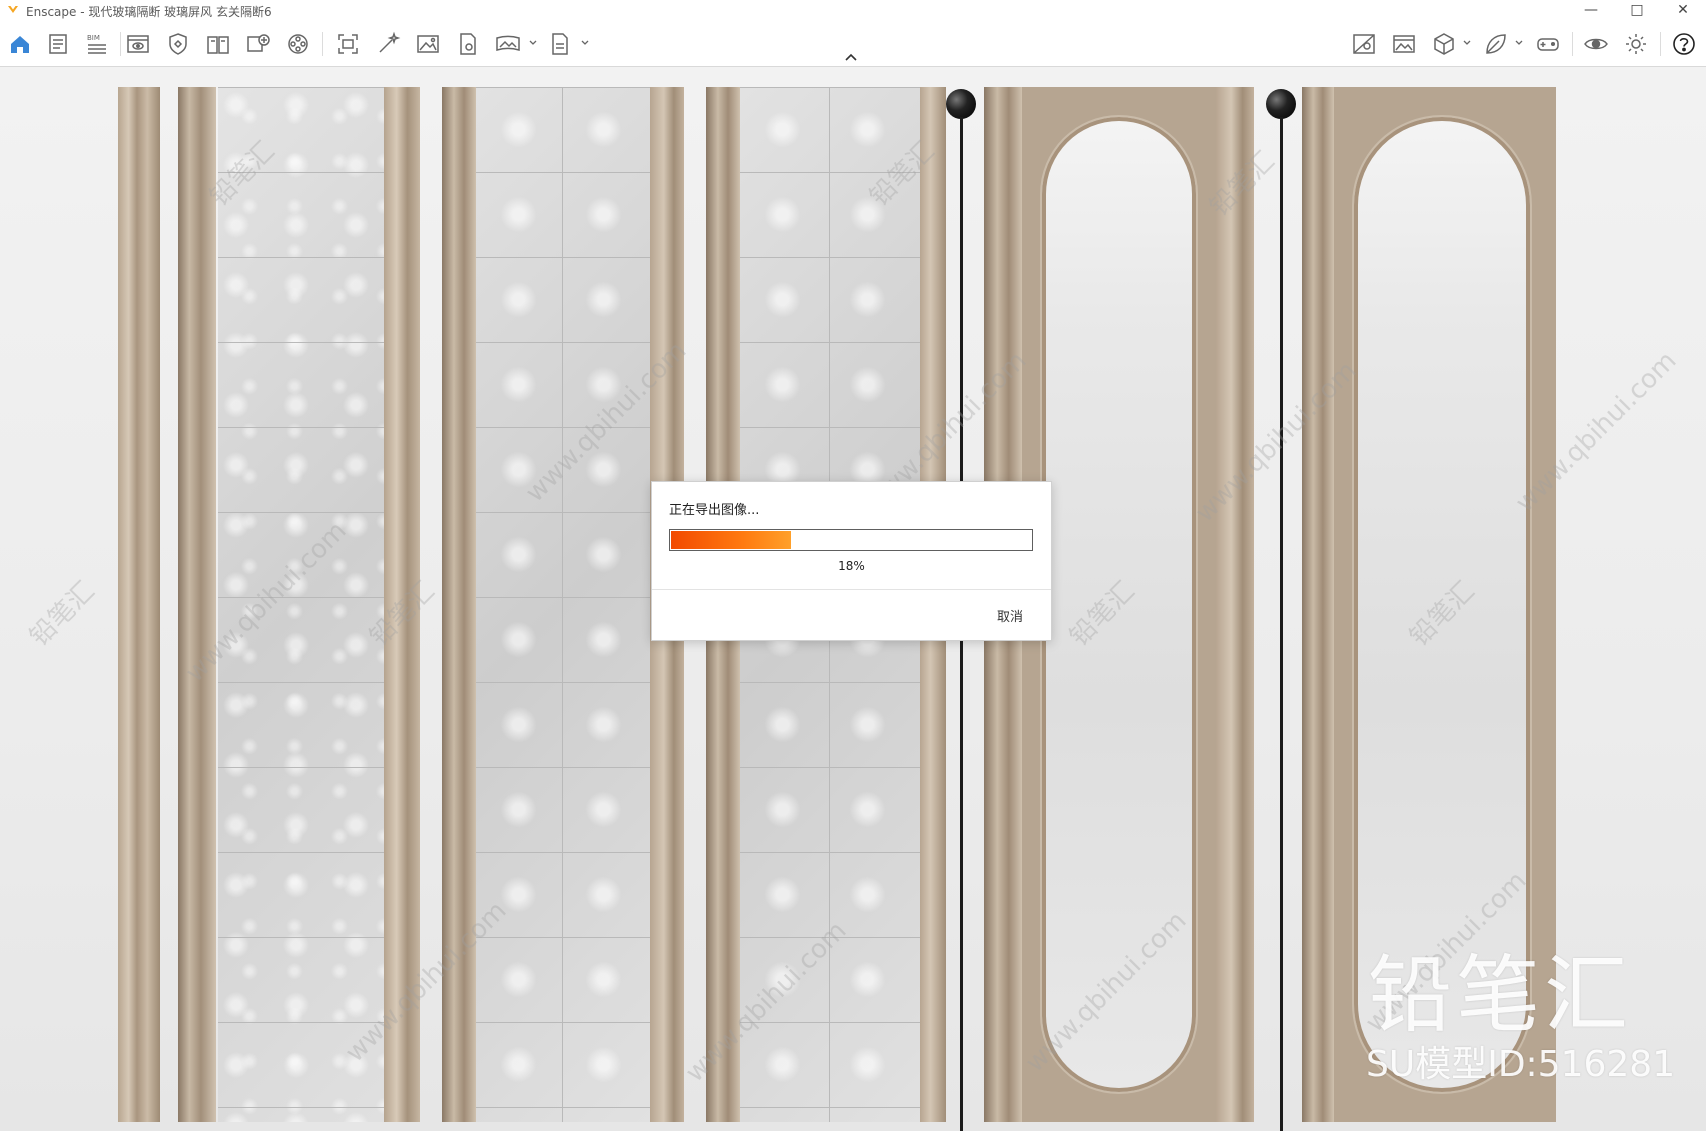 This screenshot has height=1131, width=1706. I want to click on help-icon, so click(1684, 44).